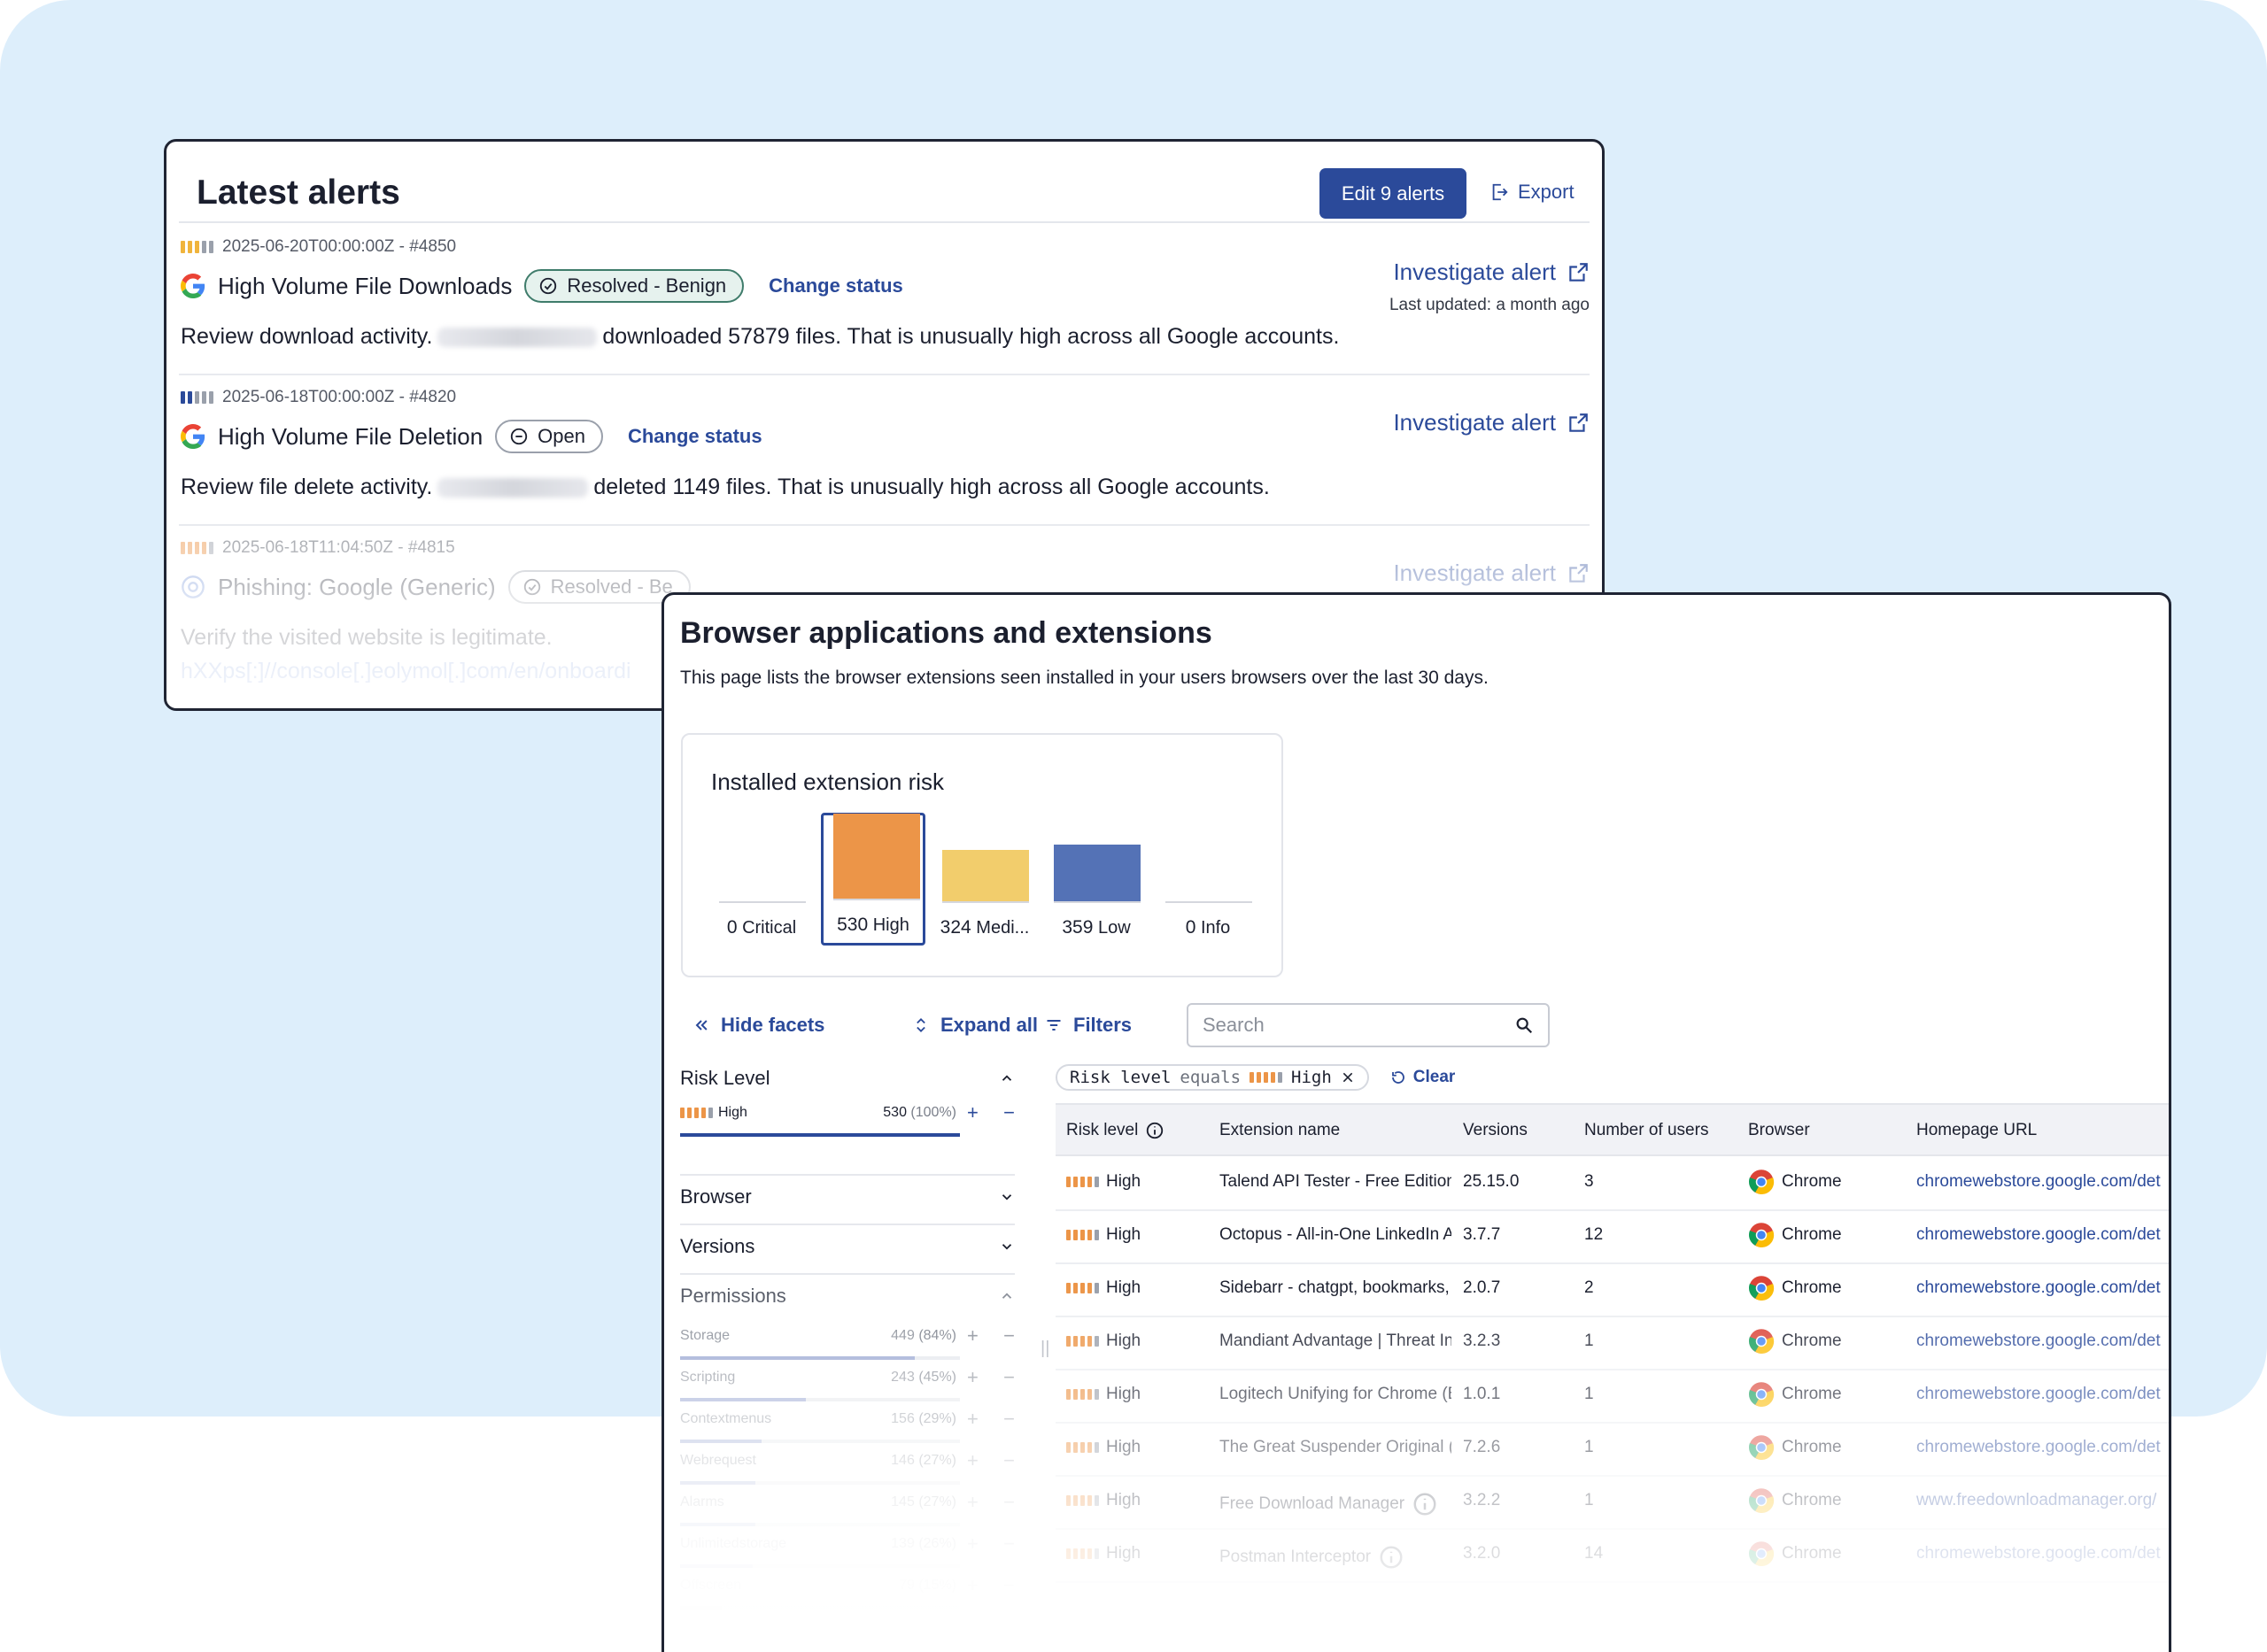 The height and width of the screenshot is (1652, 2267). What do you see at coordinates (1007, 1296) in the screenshot?
I see `chevron-up-icon` at bounding box center [1007, 1296].